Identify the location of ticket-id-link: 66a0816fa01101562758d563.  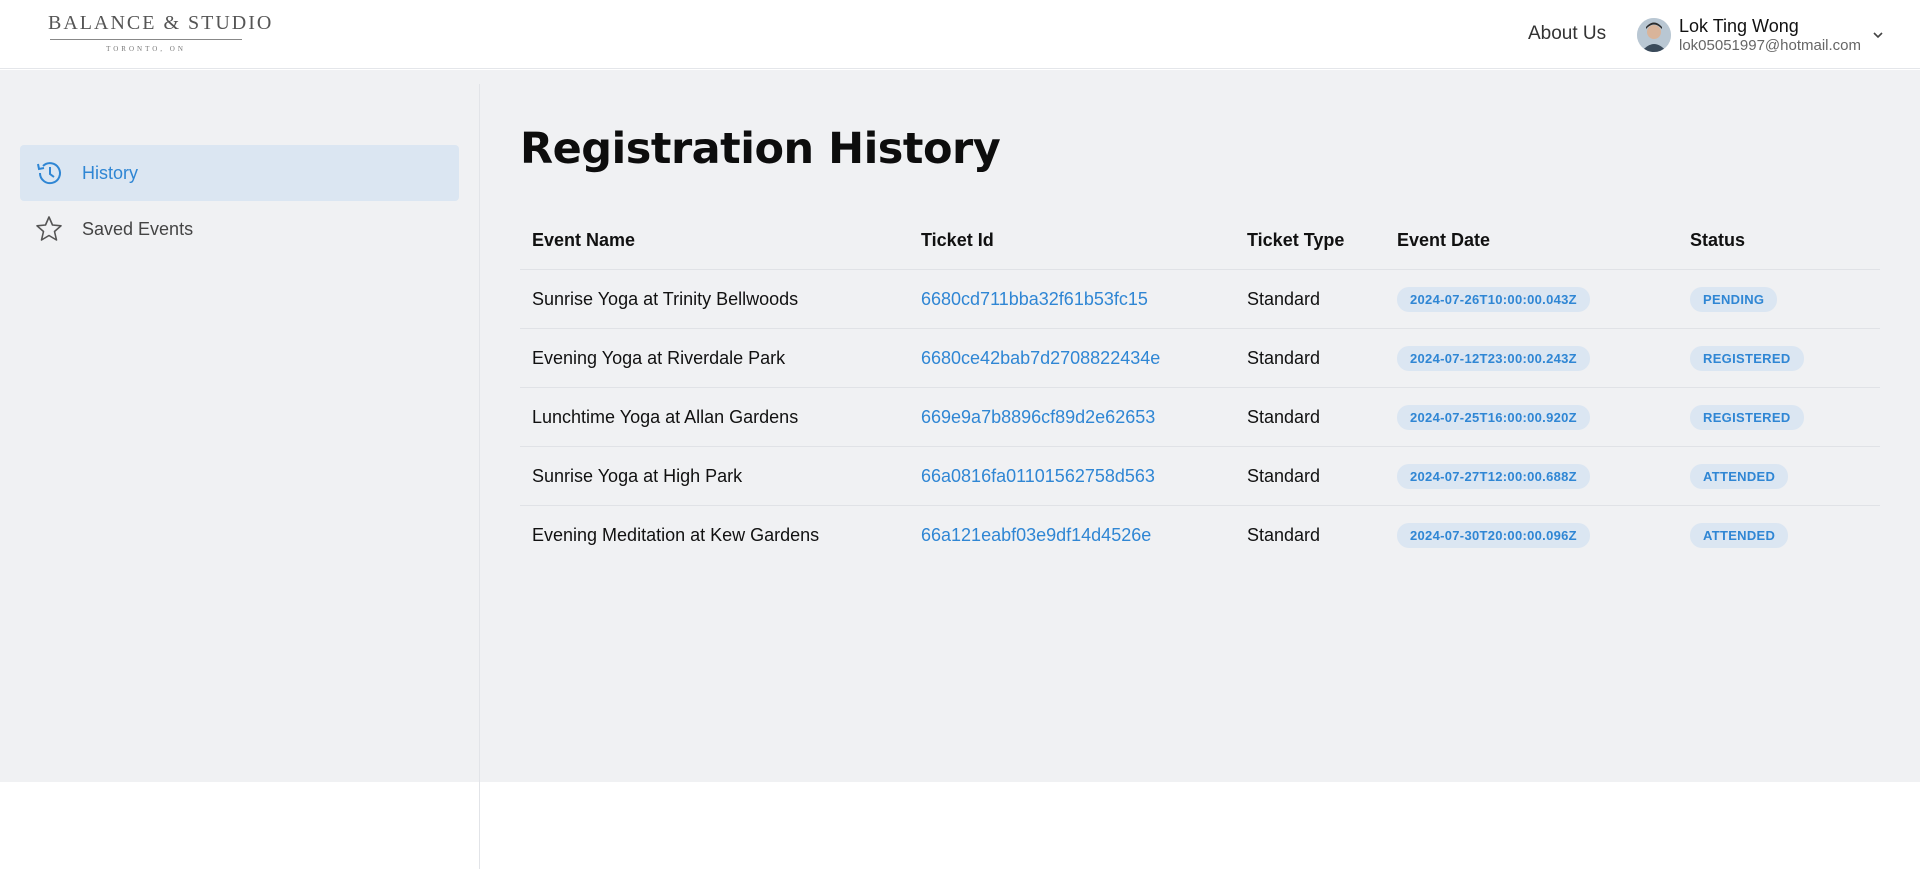
(1038, 476).